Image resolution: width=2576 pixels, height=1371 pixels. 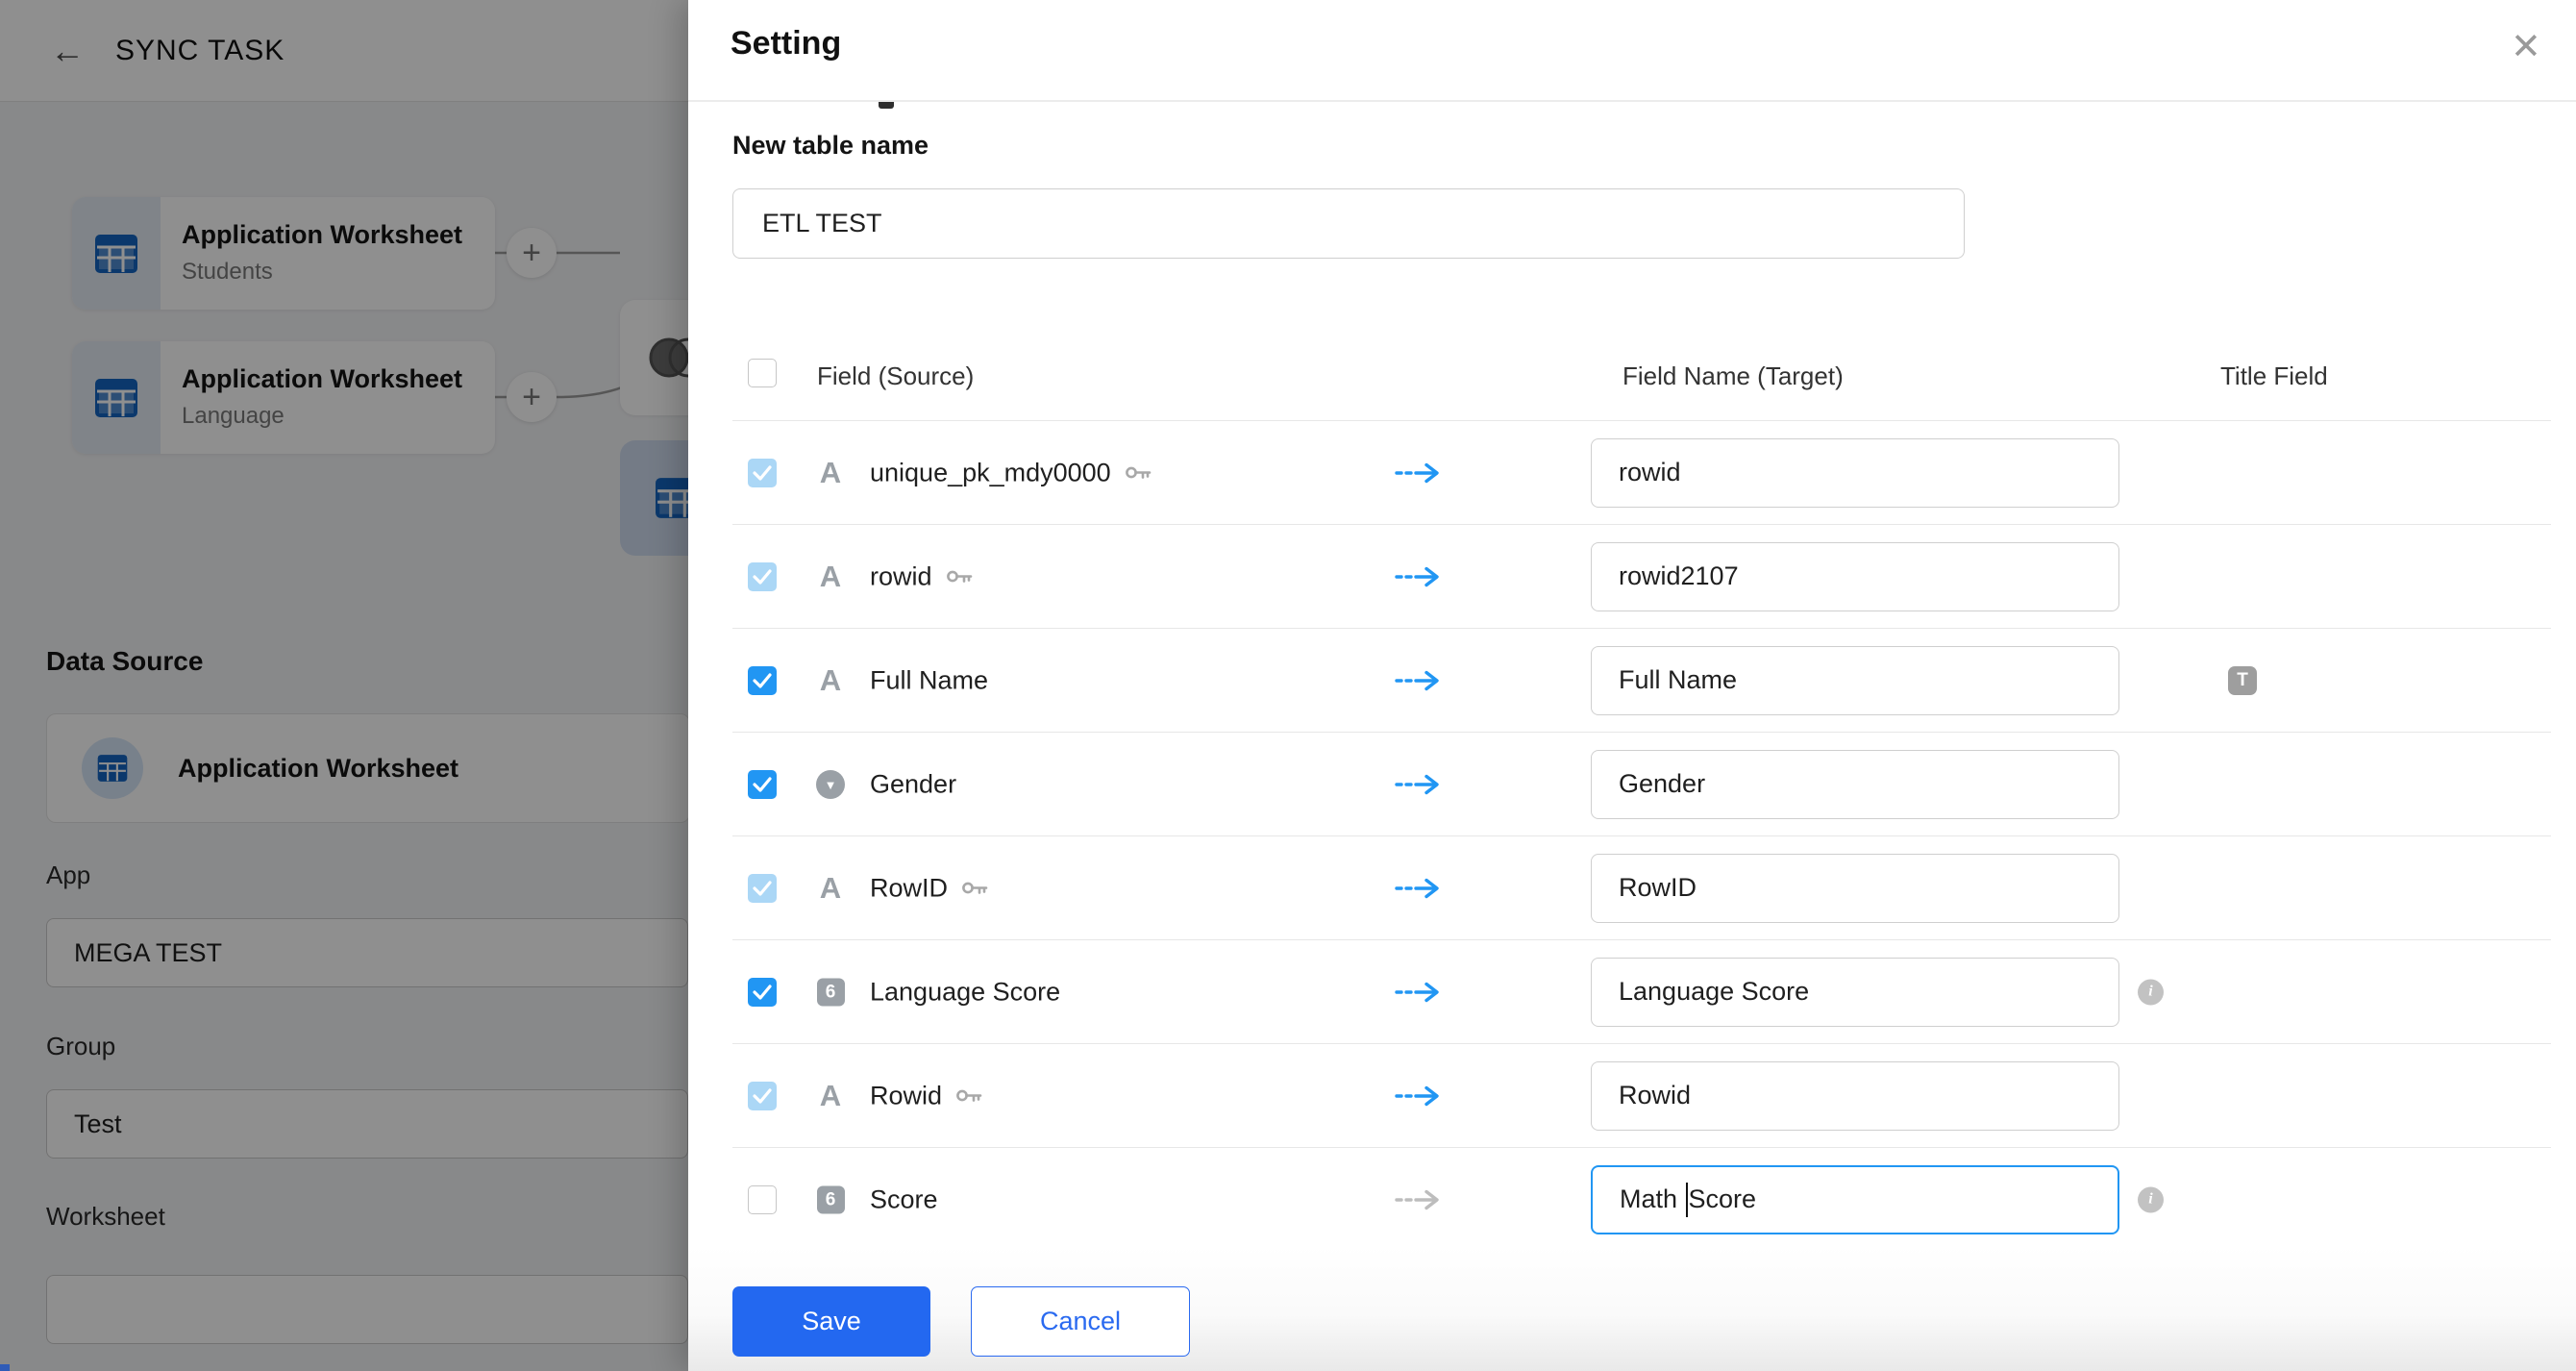 I want to click on title-field-column-header: Title Field, so click(x=2274, y=375).